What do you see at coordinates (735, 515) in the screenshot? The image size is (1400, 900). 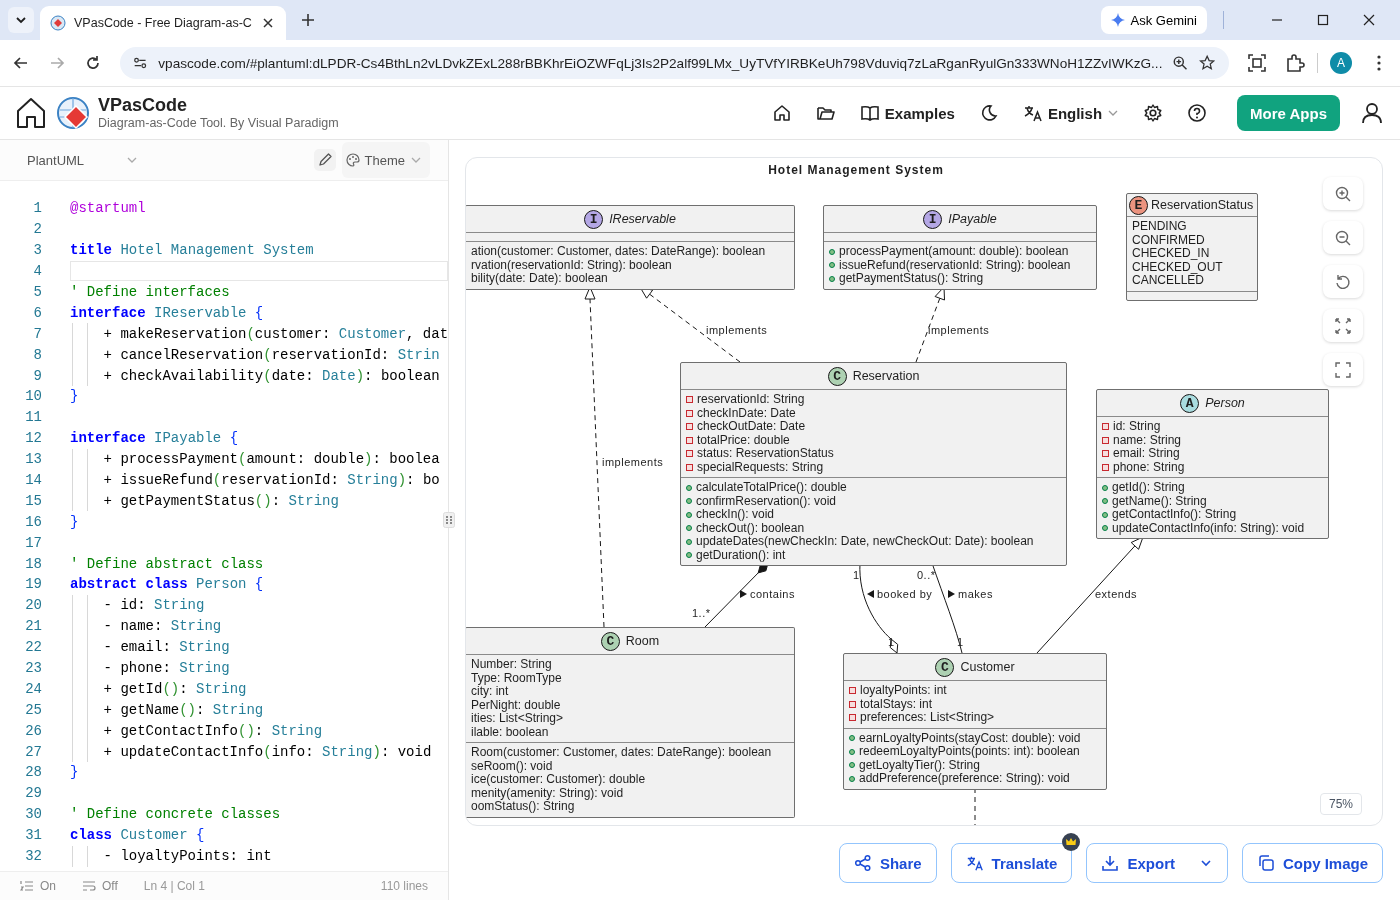 I see `member-text: checkIn(): void` at bounding box center [735, 515].